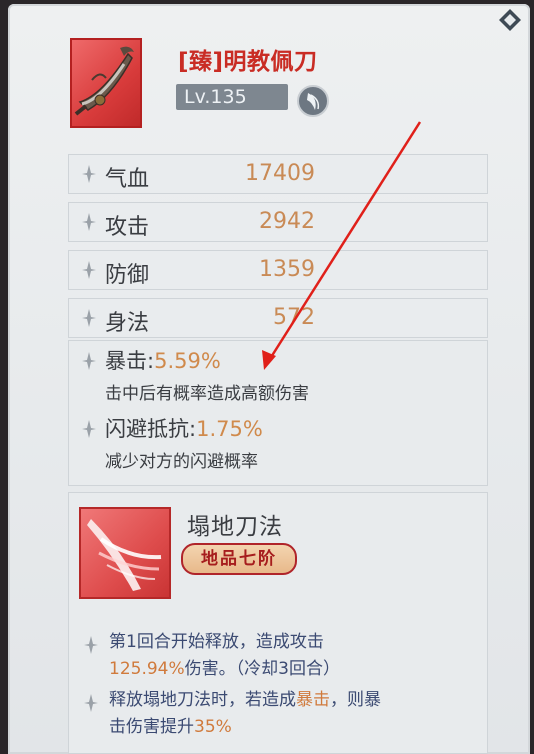  I want to click on attr-name: 暴击:, so click(130, 361).